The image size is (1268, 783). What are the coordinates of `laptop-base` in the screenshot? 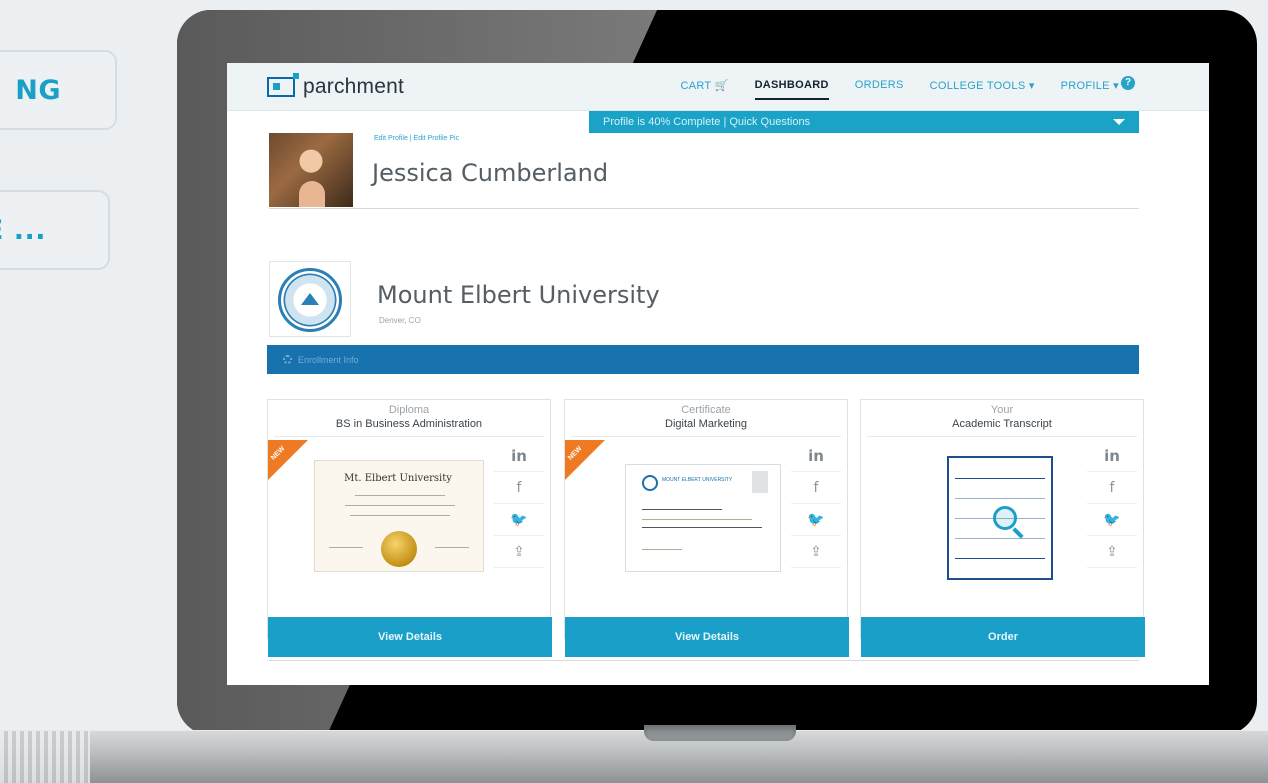 It's located at (634, 756).